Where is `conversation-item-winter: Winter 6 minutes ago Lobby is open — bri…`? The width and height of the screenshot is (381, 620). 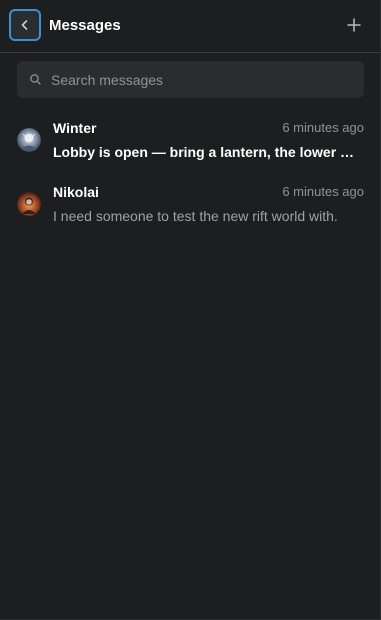
conversation-item-winter: Winter 6 minutes ago Lobby is open — bri… is located at coordinates (190, 142).